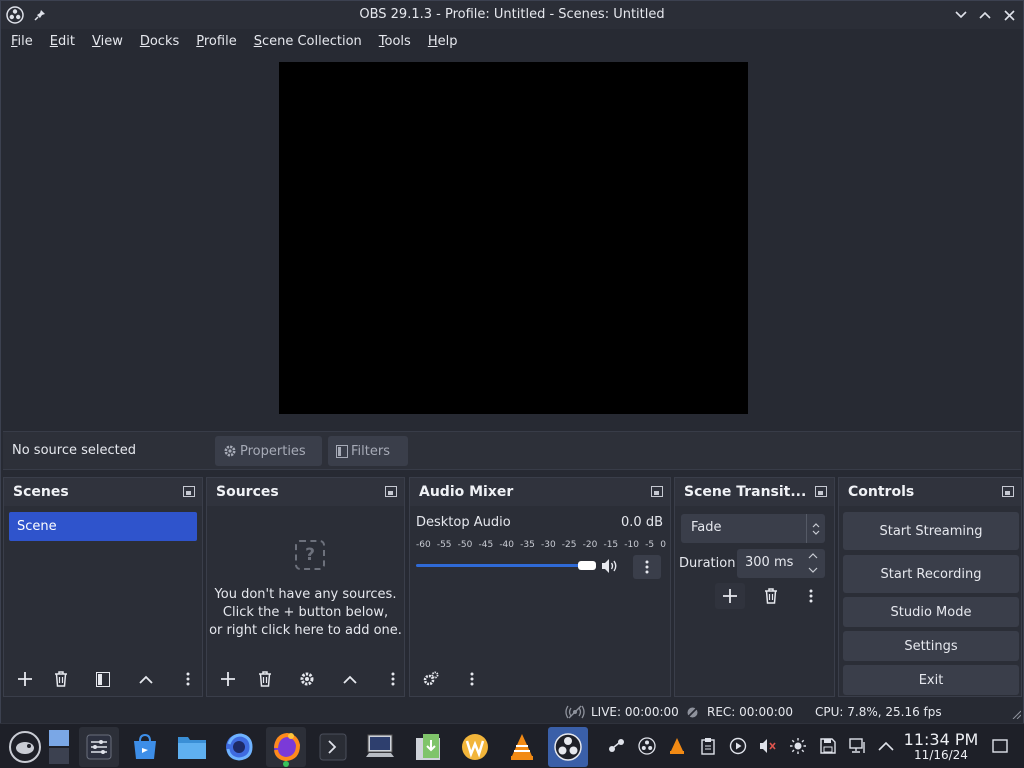 This screenshot has width=1024, height=768. What do you see at coordinates (61, 679) in the screenshot?
I see `remove-scene-button` at bounding box center [61, 679].